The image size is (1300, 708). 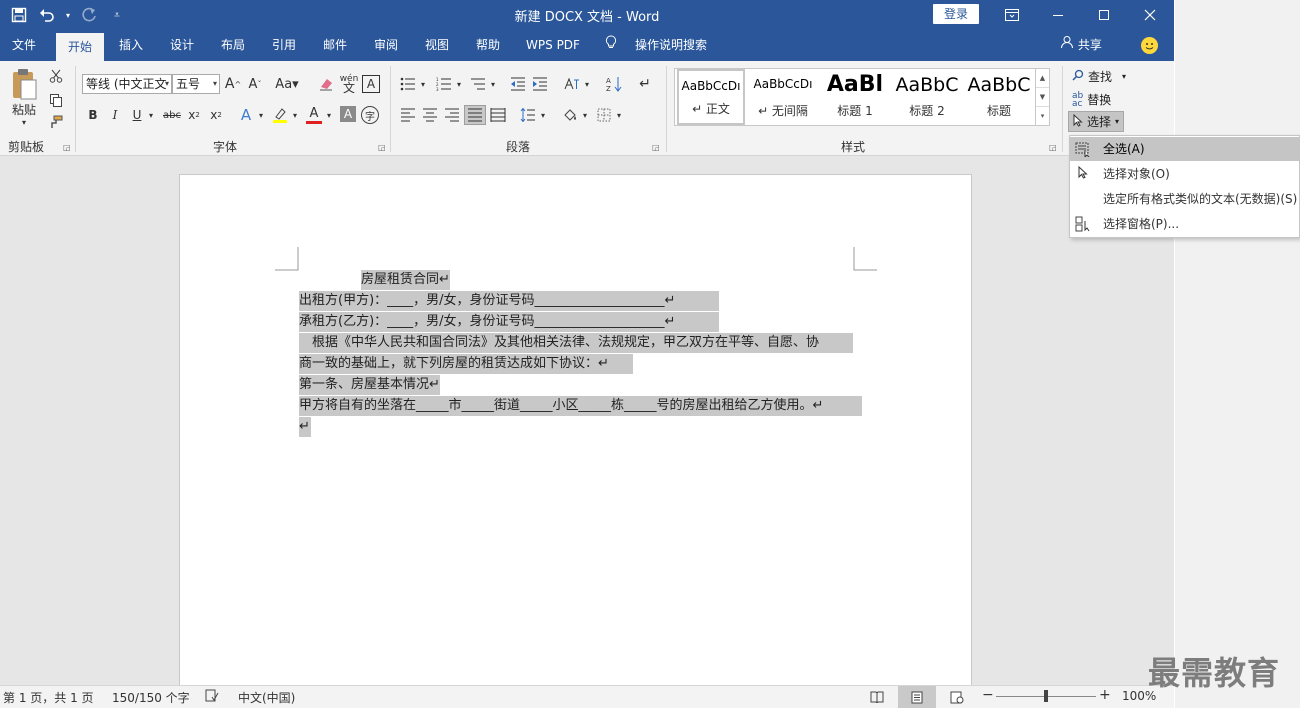 I want to click on grow-font-icon: A ^, so click(x=233, y=84).